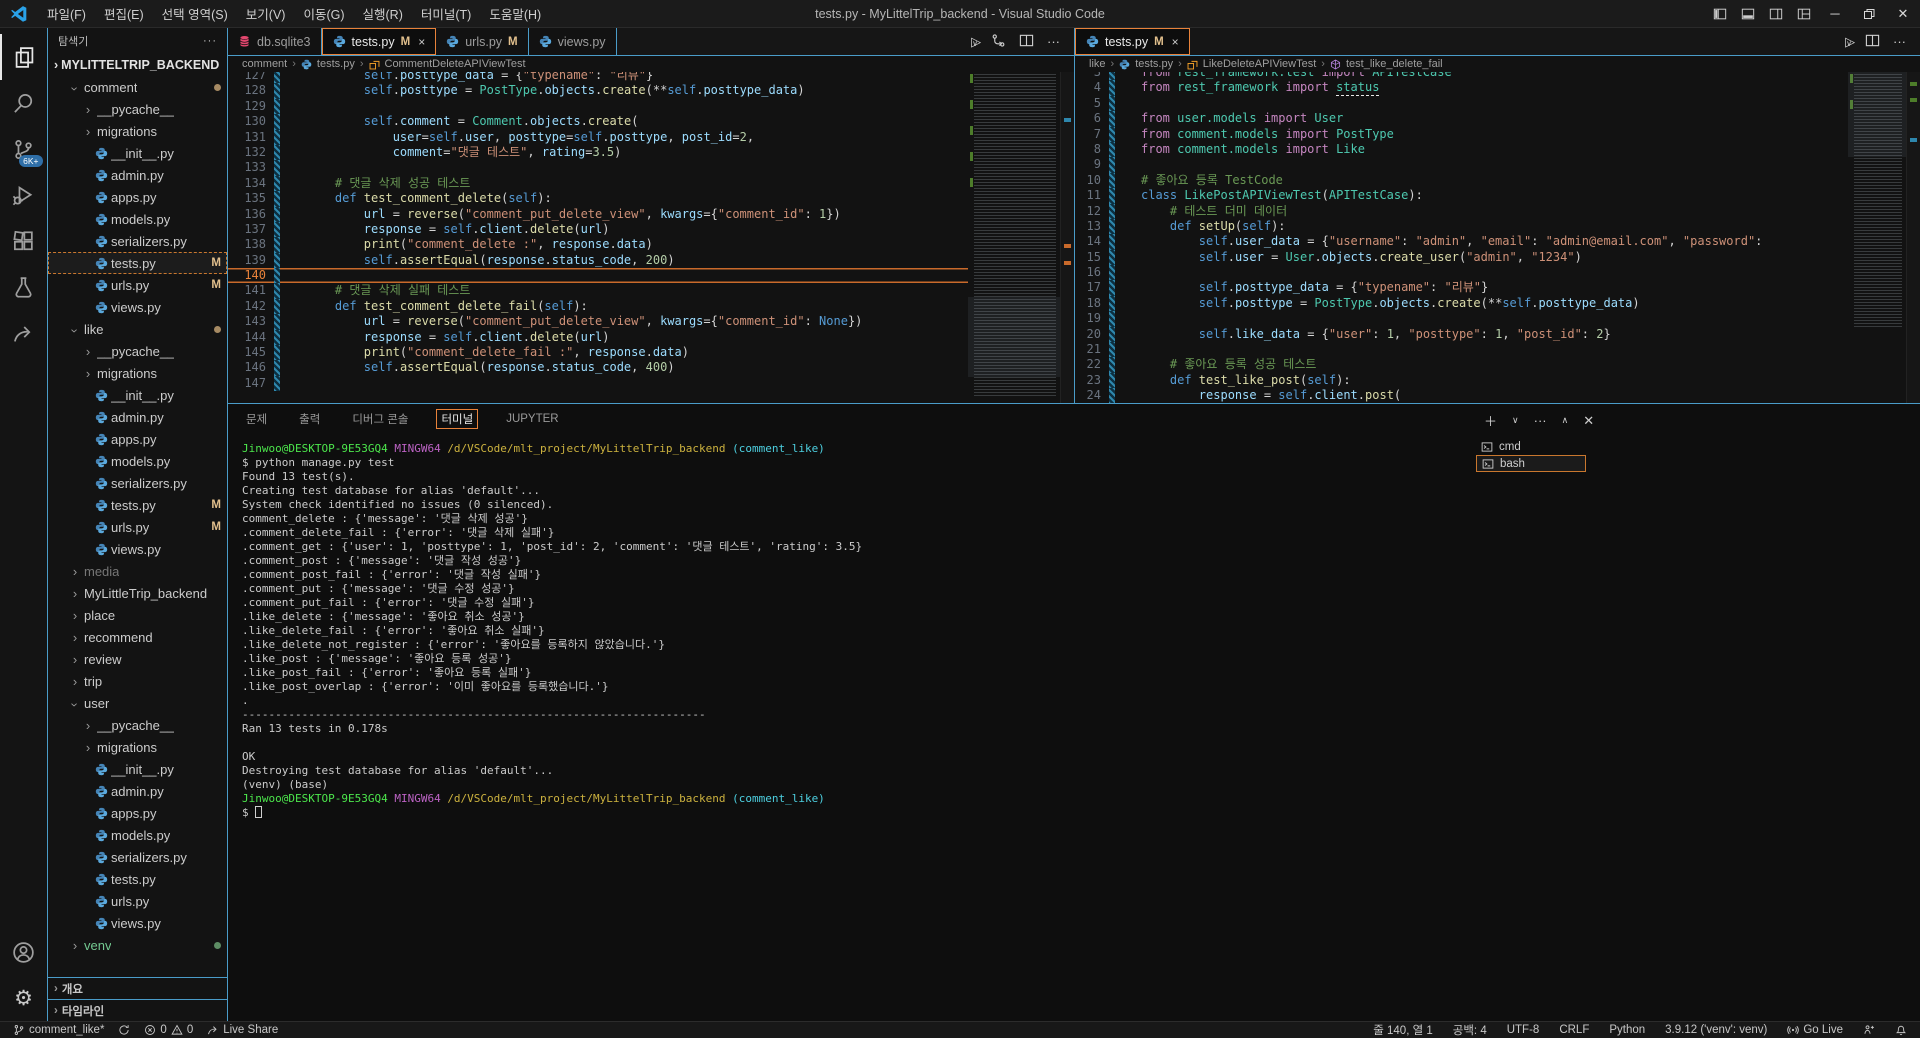 This screenshot has height=1038, width=1920. What do you see at coordinates (532, 419) in the screenshot?
I see `panel-tab-JUPYTER: JUPYTER` at bounding box center [532, 419].